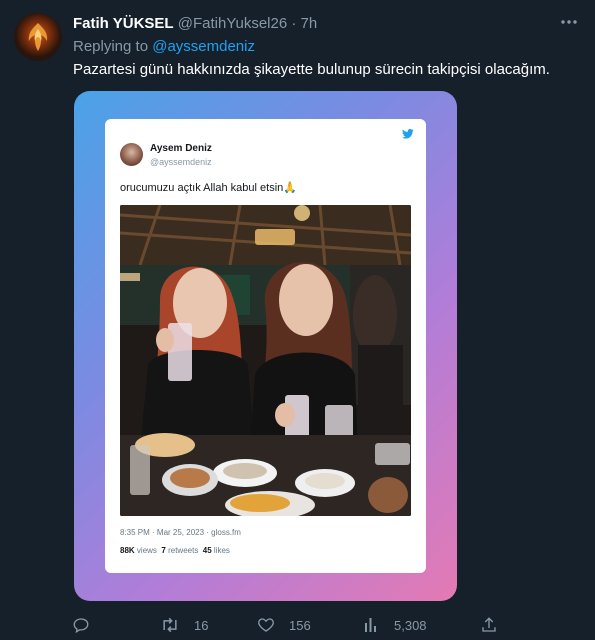 This screenshot has height=640, width=595. Describe the element at coordinates (201, 625) in the screenshot. I see `retweet-count: 16` at that location.